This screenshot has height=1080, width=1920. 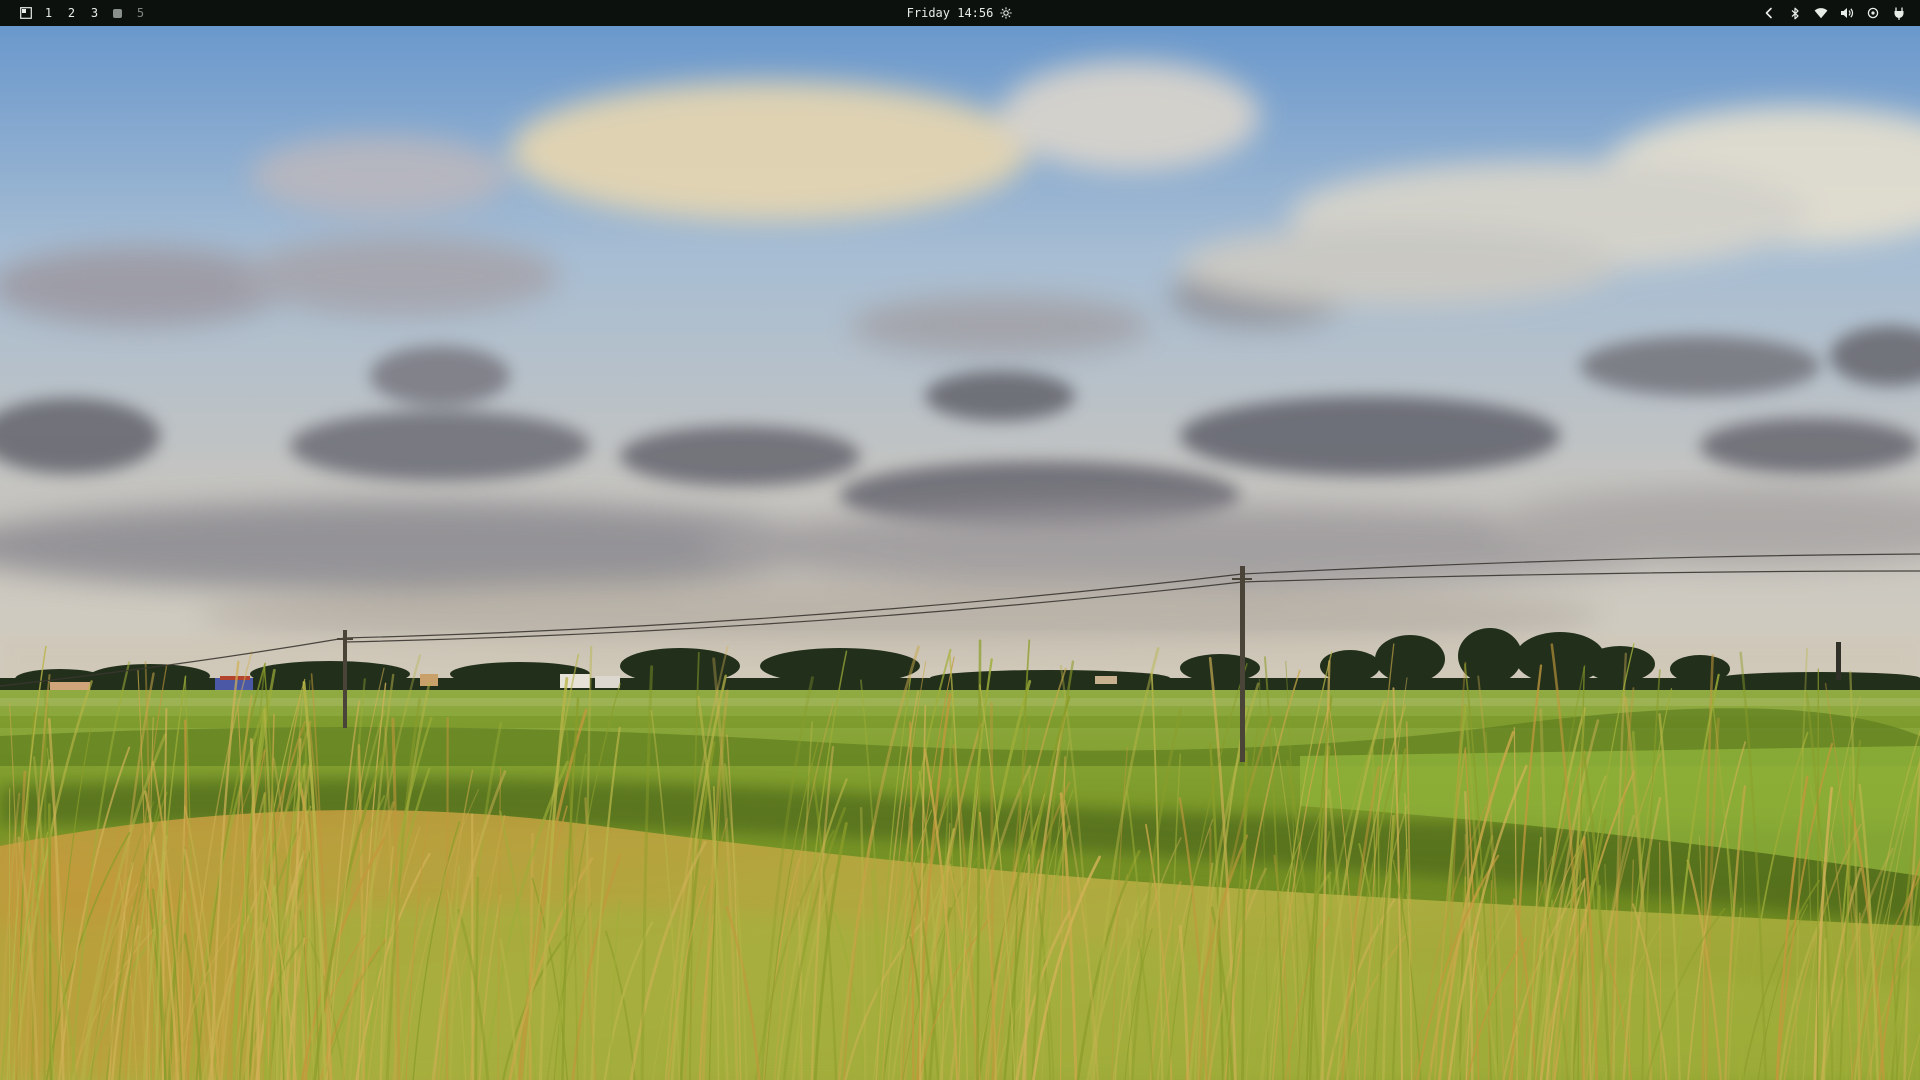 What do you see at coordinates (950, 13) in the screenshot?
I see `clock: Friday 14:56` at bounding box center [950, 13].